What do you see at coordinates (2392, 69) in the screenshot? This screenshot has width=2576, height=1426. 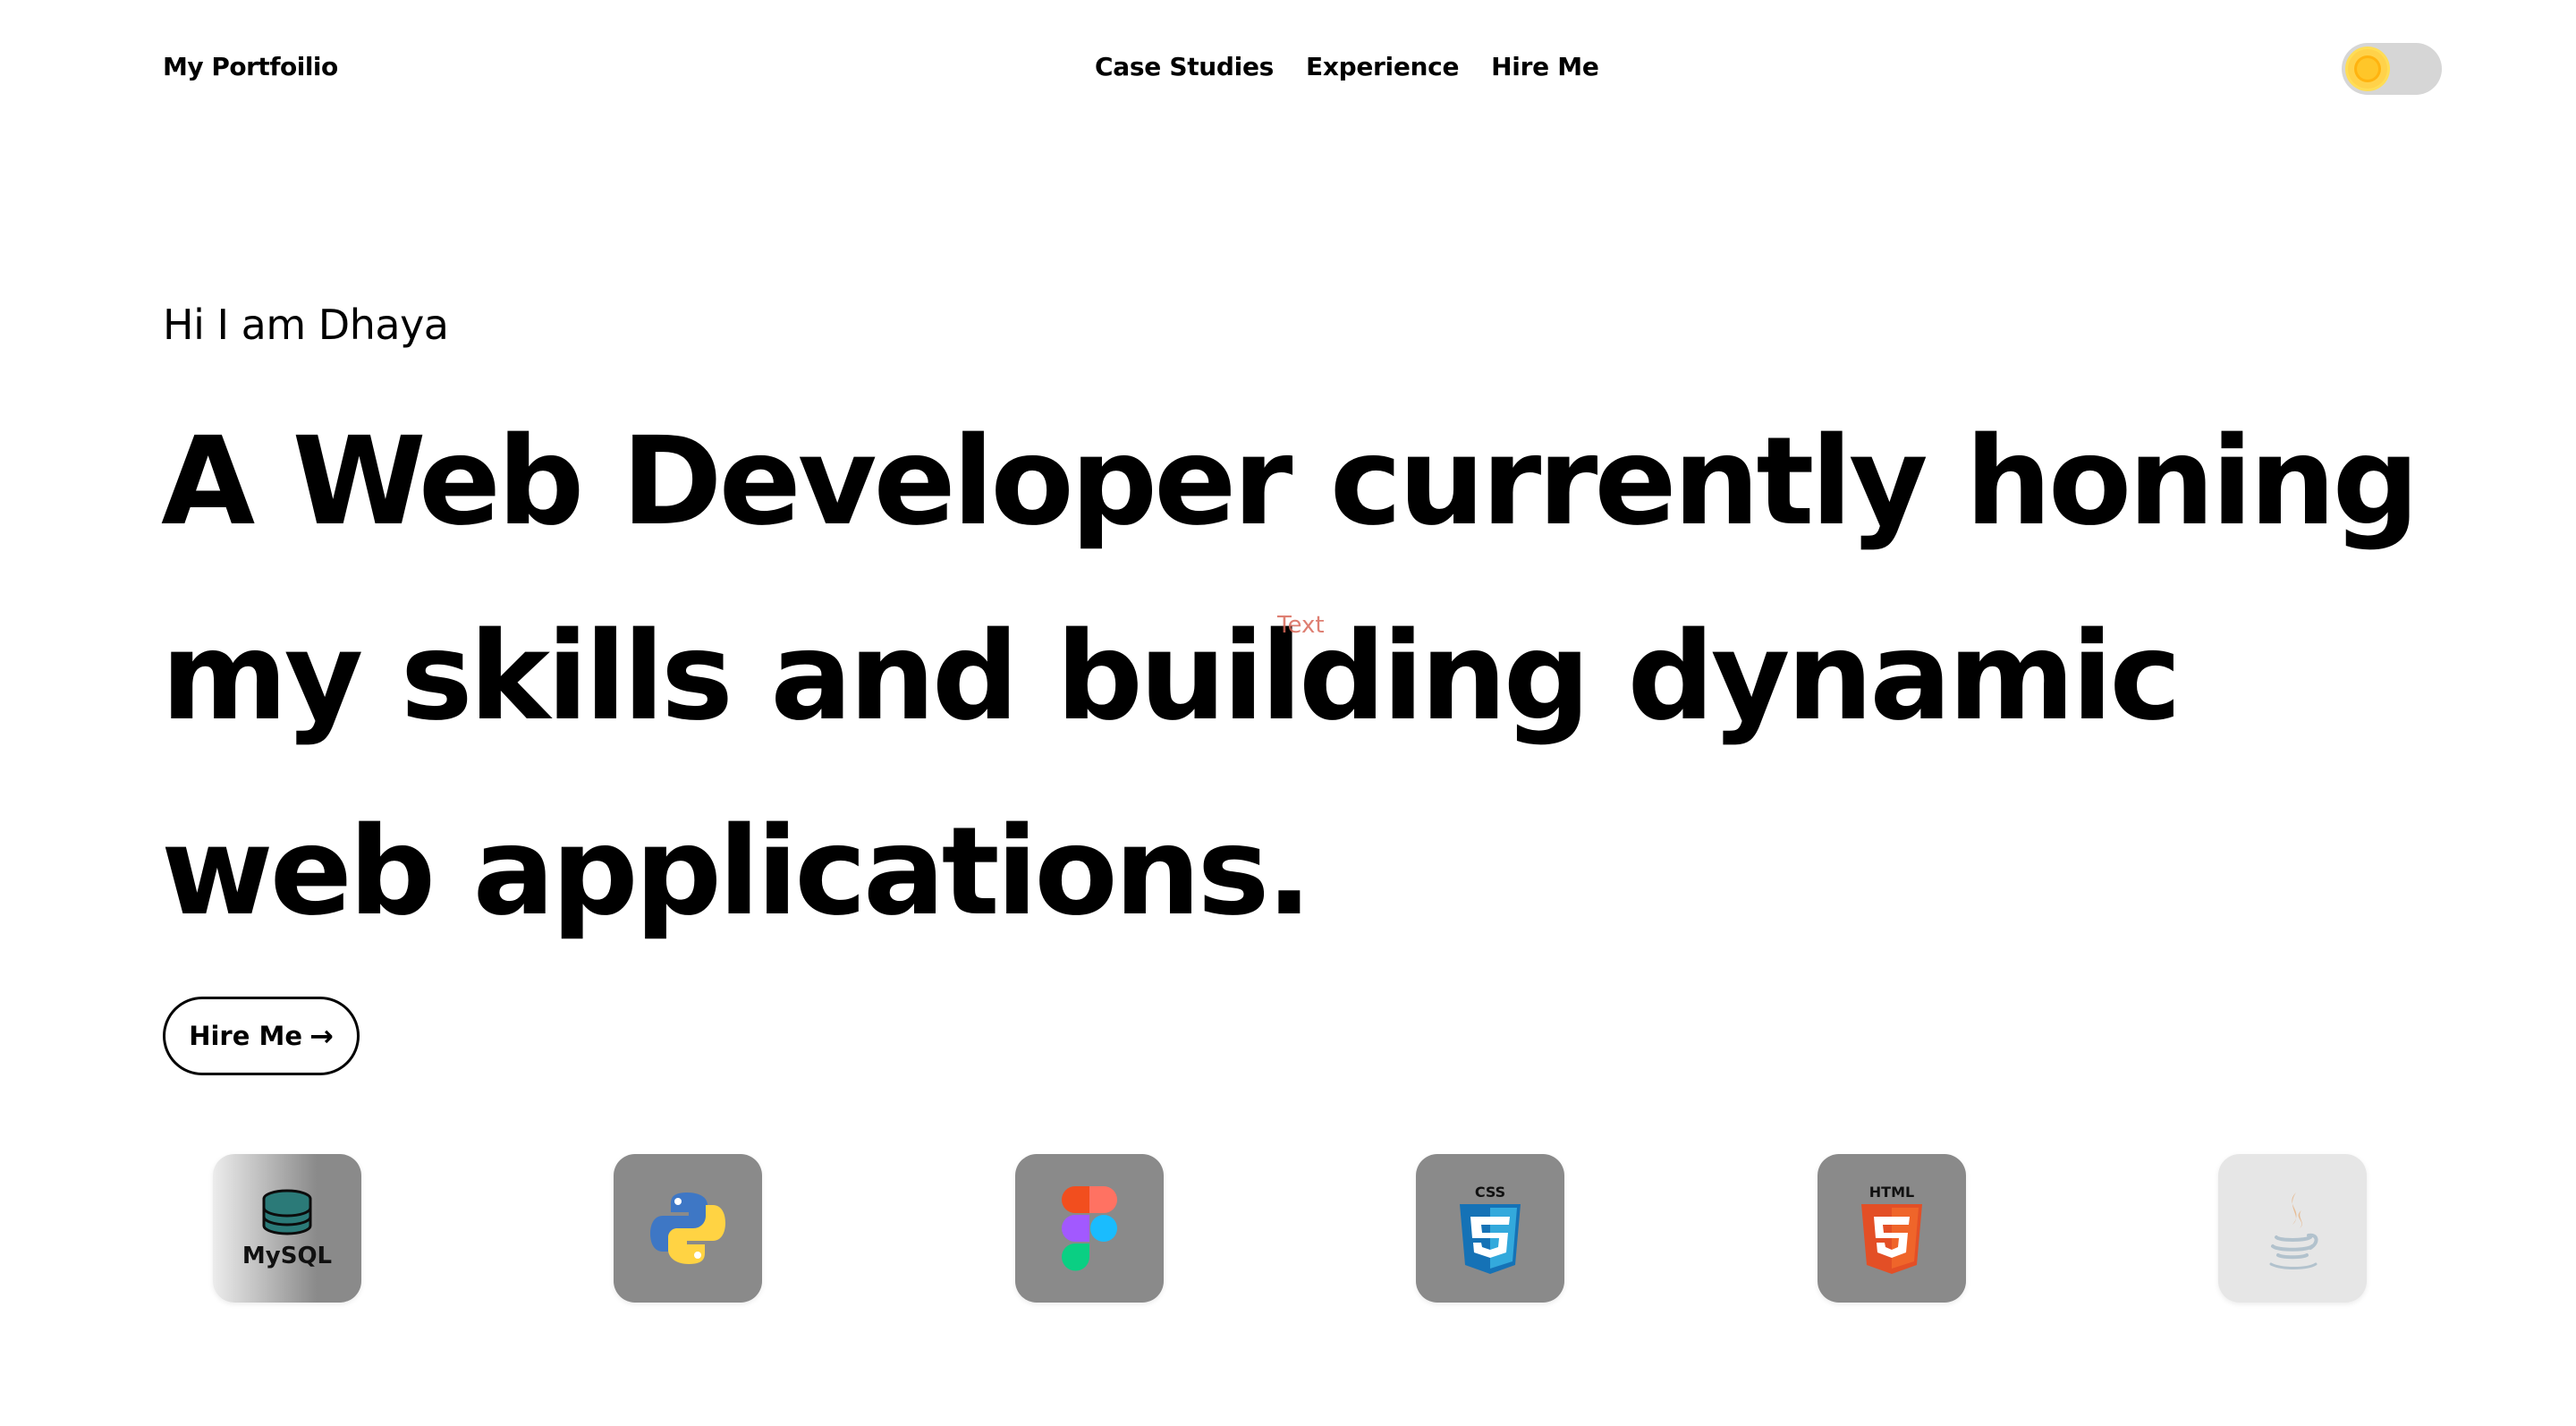 I see `theme-toggle` at bounding box center [2392, 69].